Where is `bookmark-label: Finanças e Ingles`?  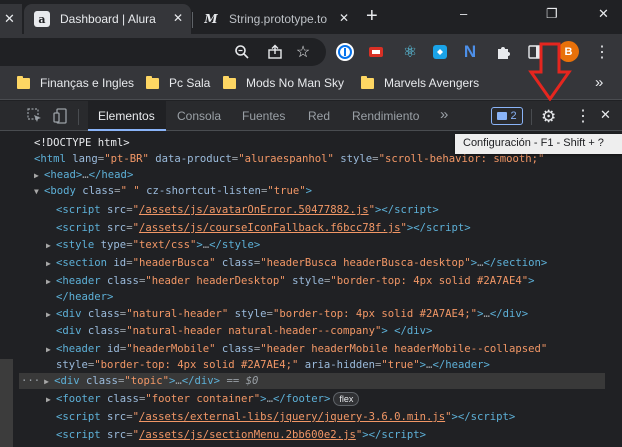
bookmark-label: Finanças e Ingles is located at coordinates (87, 83).